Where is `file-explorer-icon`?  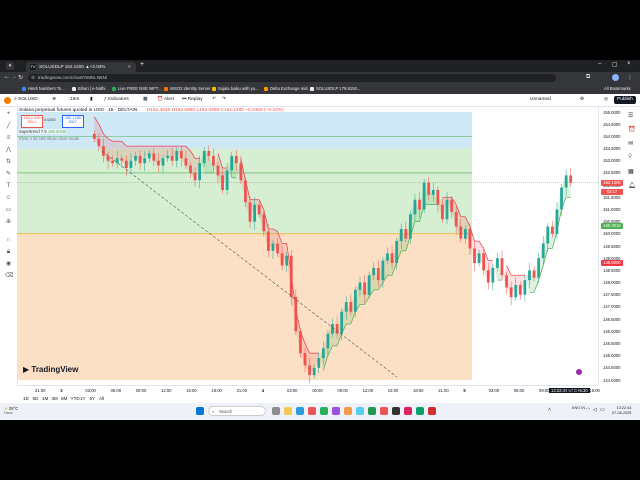 file-explorer-icon is located at coordinates (288, 411).